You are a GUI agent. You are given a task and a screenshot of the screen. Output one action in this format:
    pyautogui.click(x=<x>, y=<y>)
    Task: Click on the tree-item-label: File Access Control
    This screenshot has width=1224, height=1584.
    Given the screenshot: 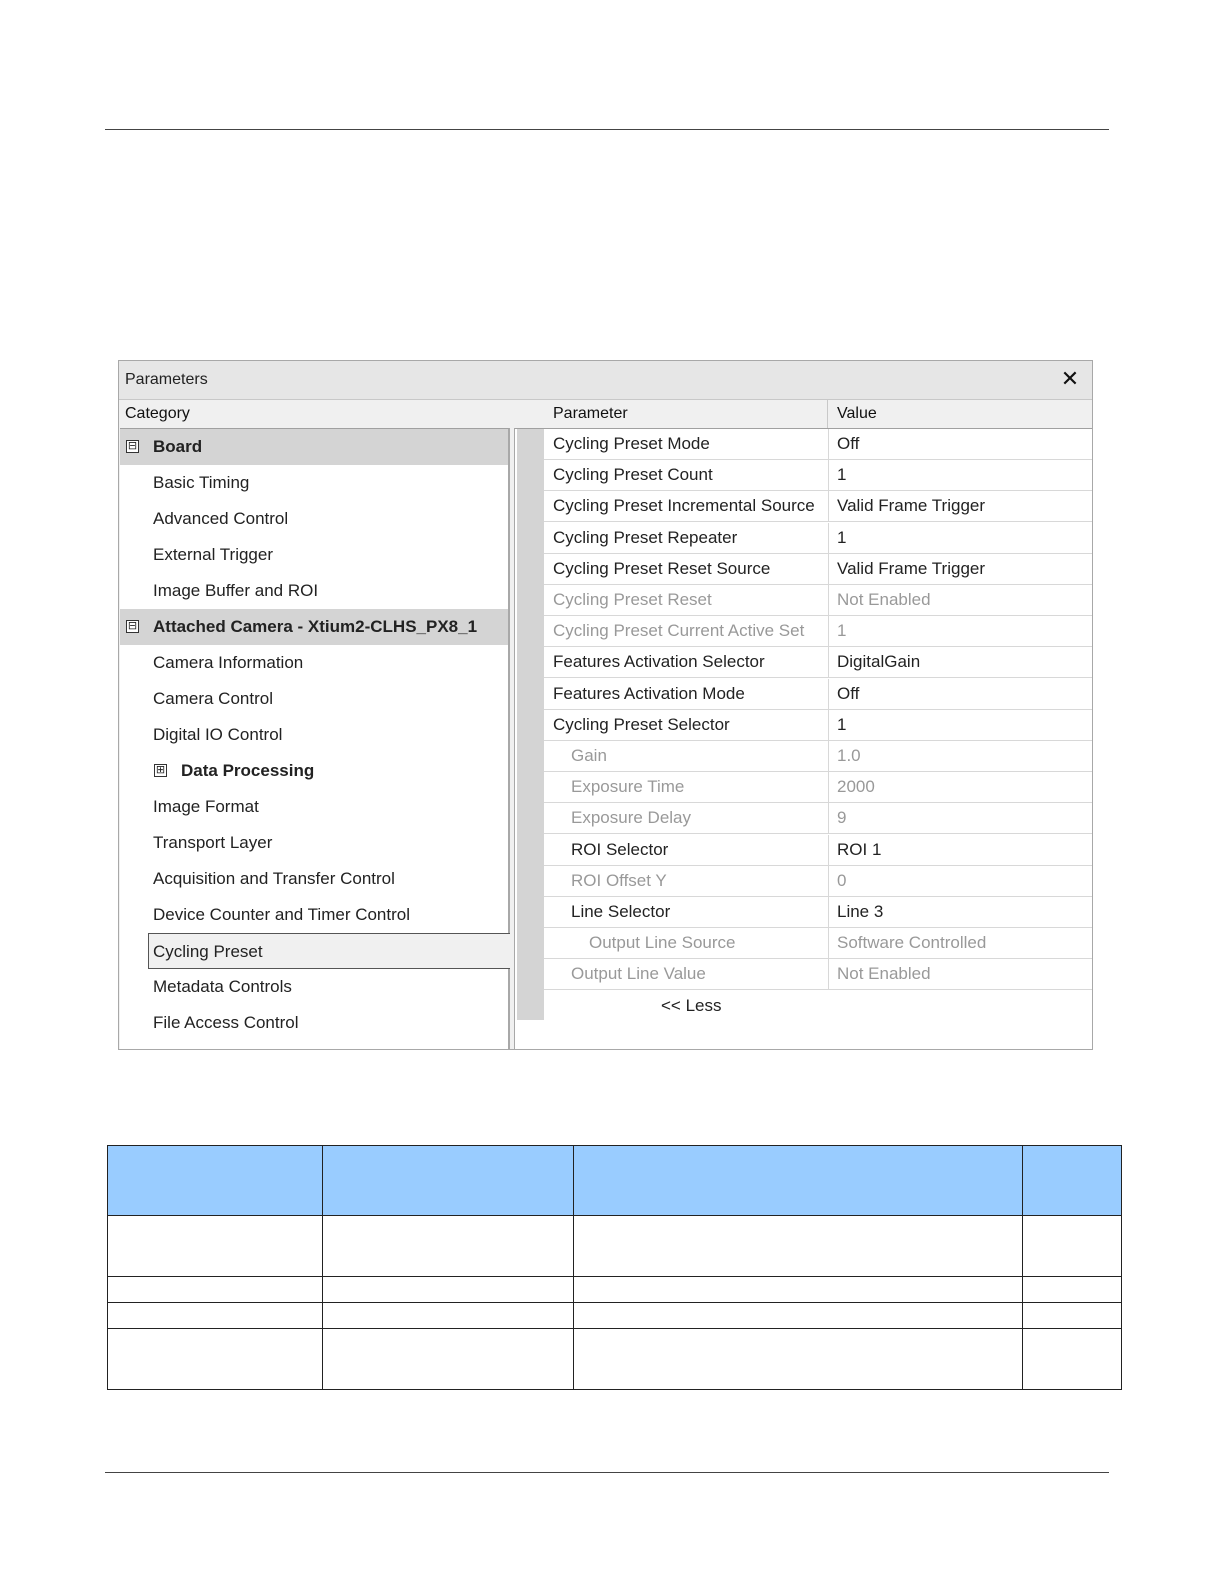 What is the action you would take?
    pyautogui.click(x=226, y=1022)
    